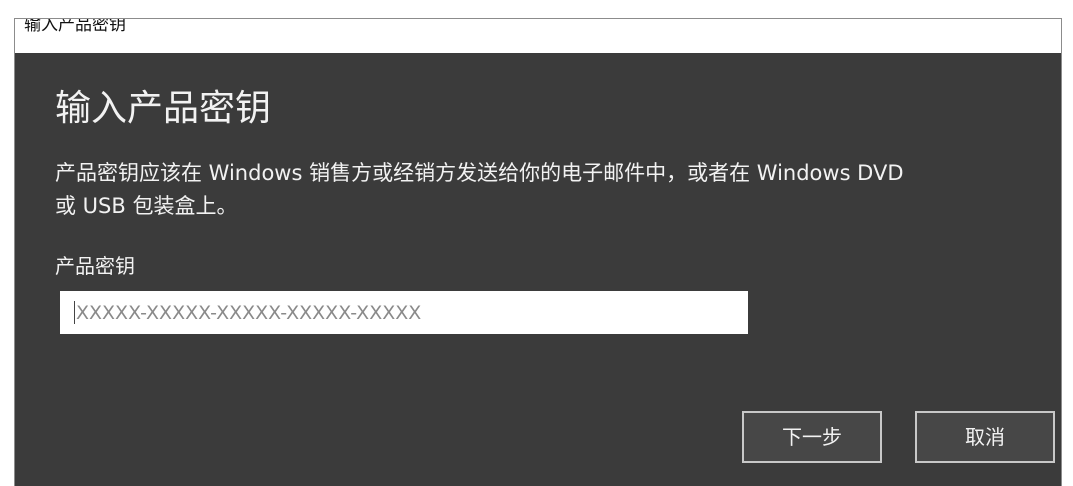 The image size is (1073, 486). Describe the element at coordinates (538, 36) in the screenshot. I see `title-bar: 输入产品密钥` at that location.